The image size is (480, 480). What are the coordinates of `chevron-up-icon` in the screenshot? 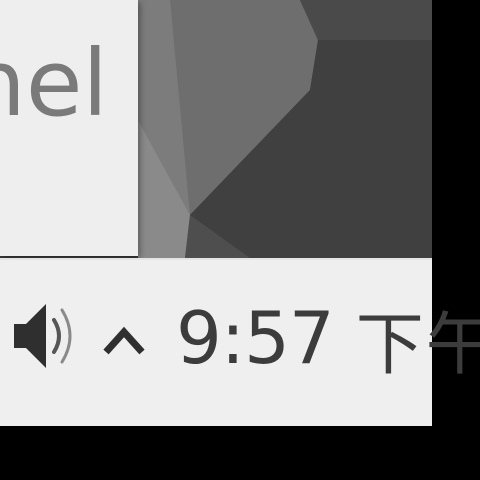 It's located at (125, 340).